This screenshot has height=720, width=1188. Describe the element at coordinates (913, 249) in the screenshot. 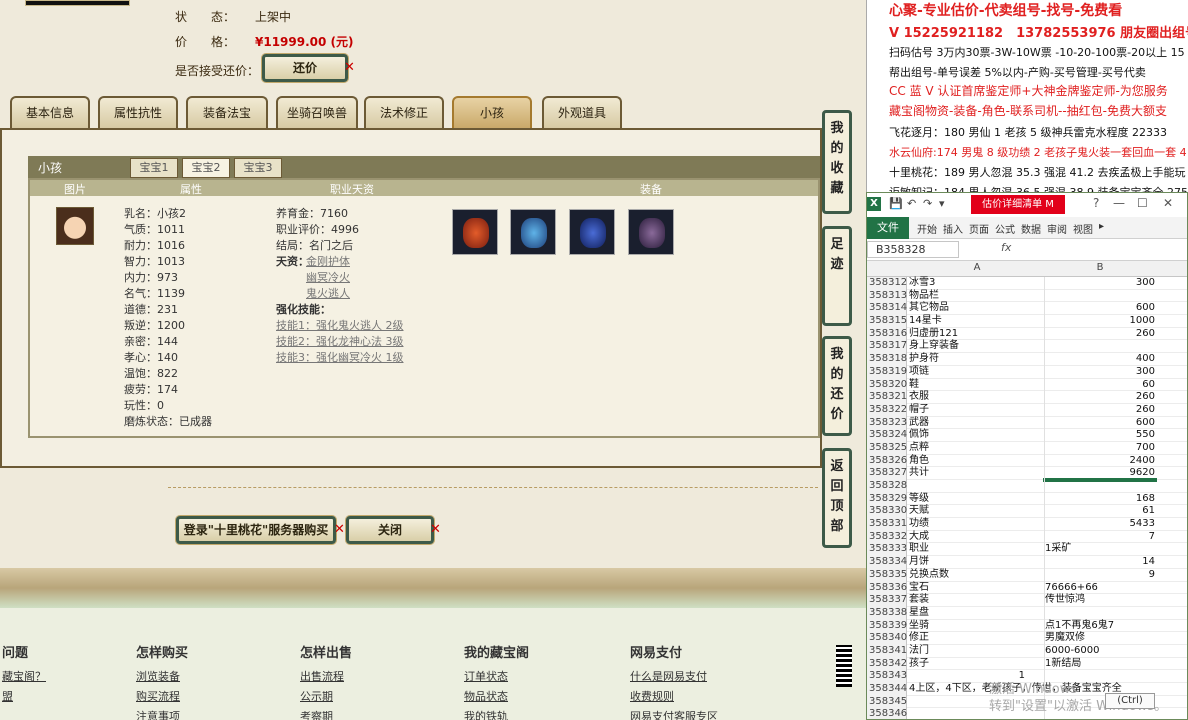

I see `name-box: B358328` at that location.